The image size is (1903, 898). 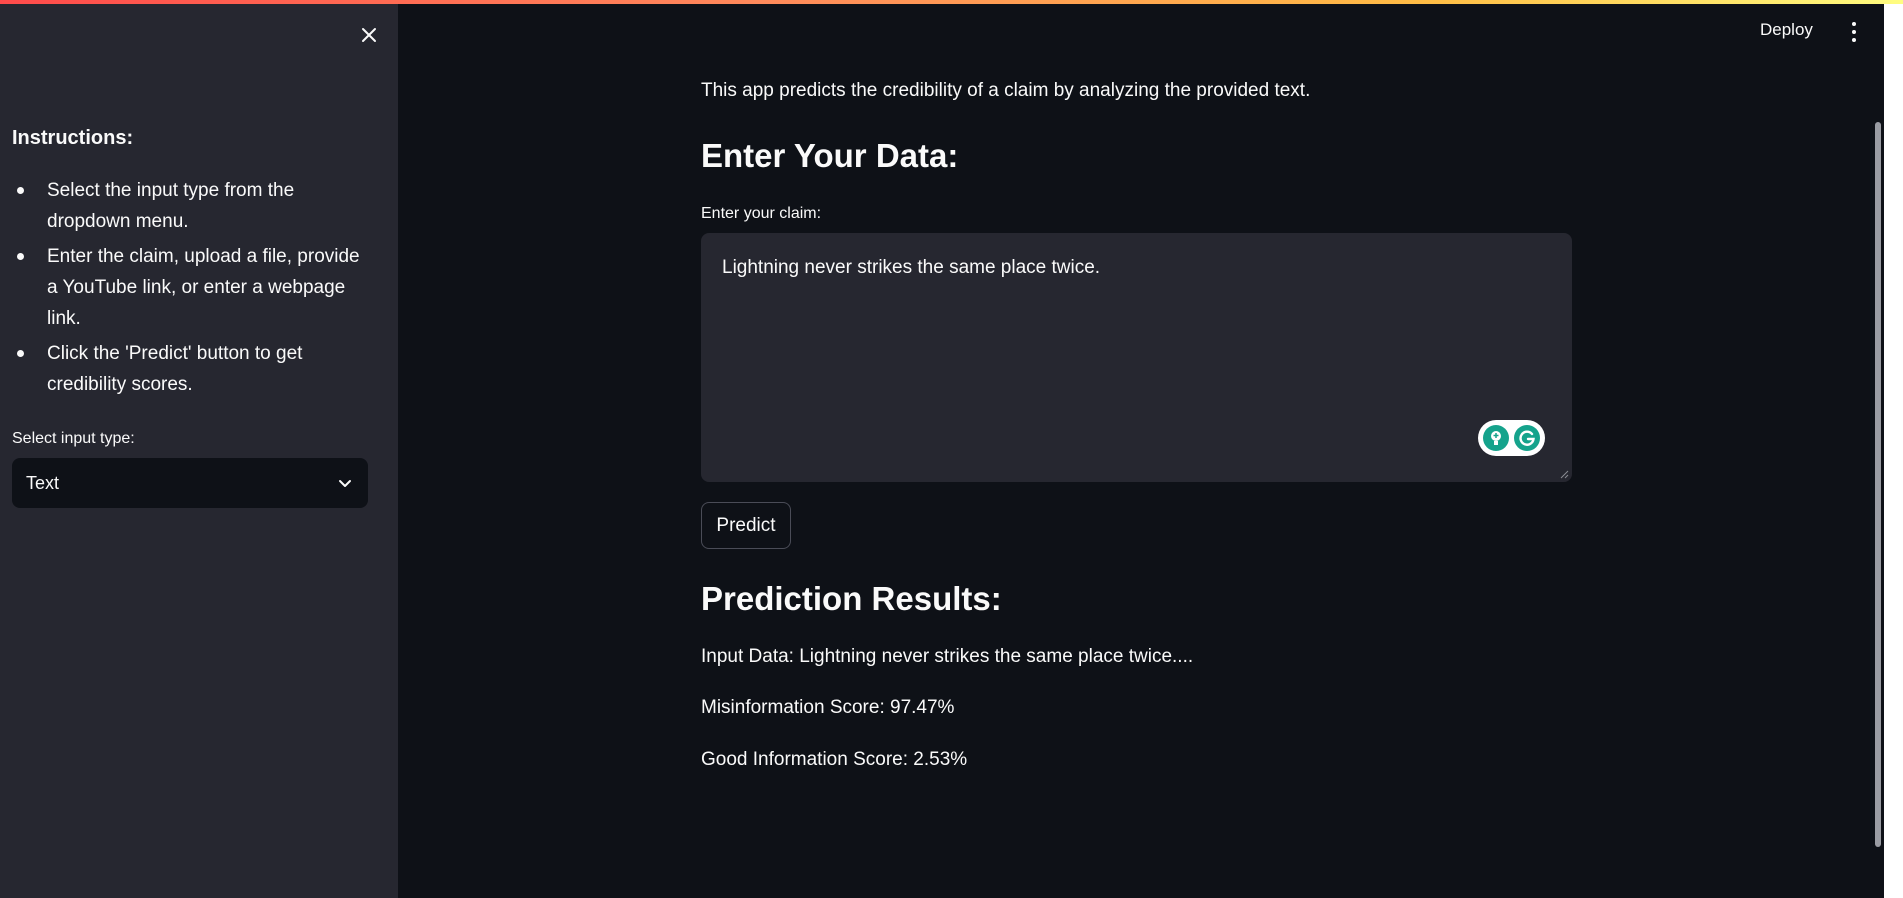 I want to click on kebab-menu-icon, so click(x=1854, y=24).